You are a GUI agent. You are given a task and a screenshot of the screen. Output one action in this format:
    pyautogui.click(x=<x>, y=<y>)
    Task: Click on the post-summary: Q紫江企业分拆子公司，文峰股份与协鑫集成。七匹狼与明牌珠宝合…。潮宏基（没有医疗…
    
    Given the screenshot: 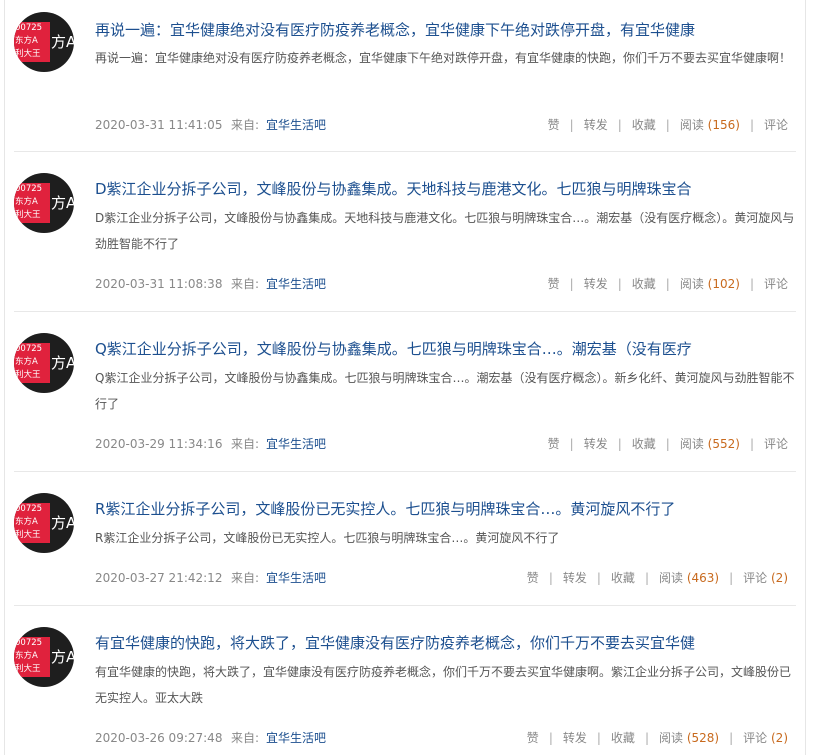 What is the action you would take?
    pyautogui.click(x=445, y=391)
    